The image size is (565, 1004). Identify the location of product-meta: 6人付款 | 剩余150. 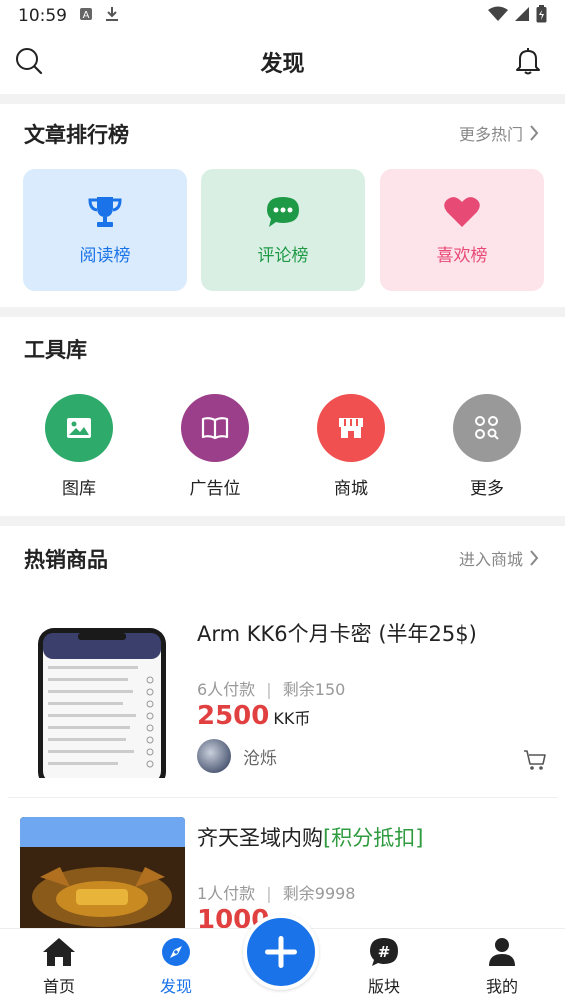
(271, 688).